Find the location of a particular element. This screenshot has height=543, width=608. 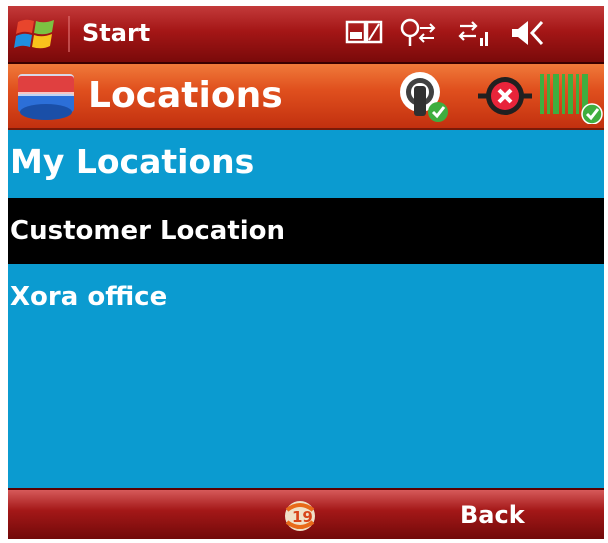

page-title: Locations is located at coordinates (185, 95).